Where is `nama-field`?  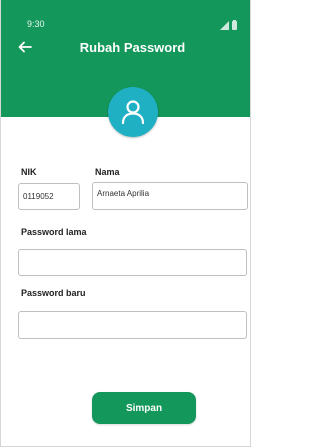
nama-field is located at coordinates (170, 196).